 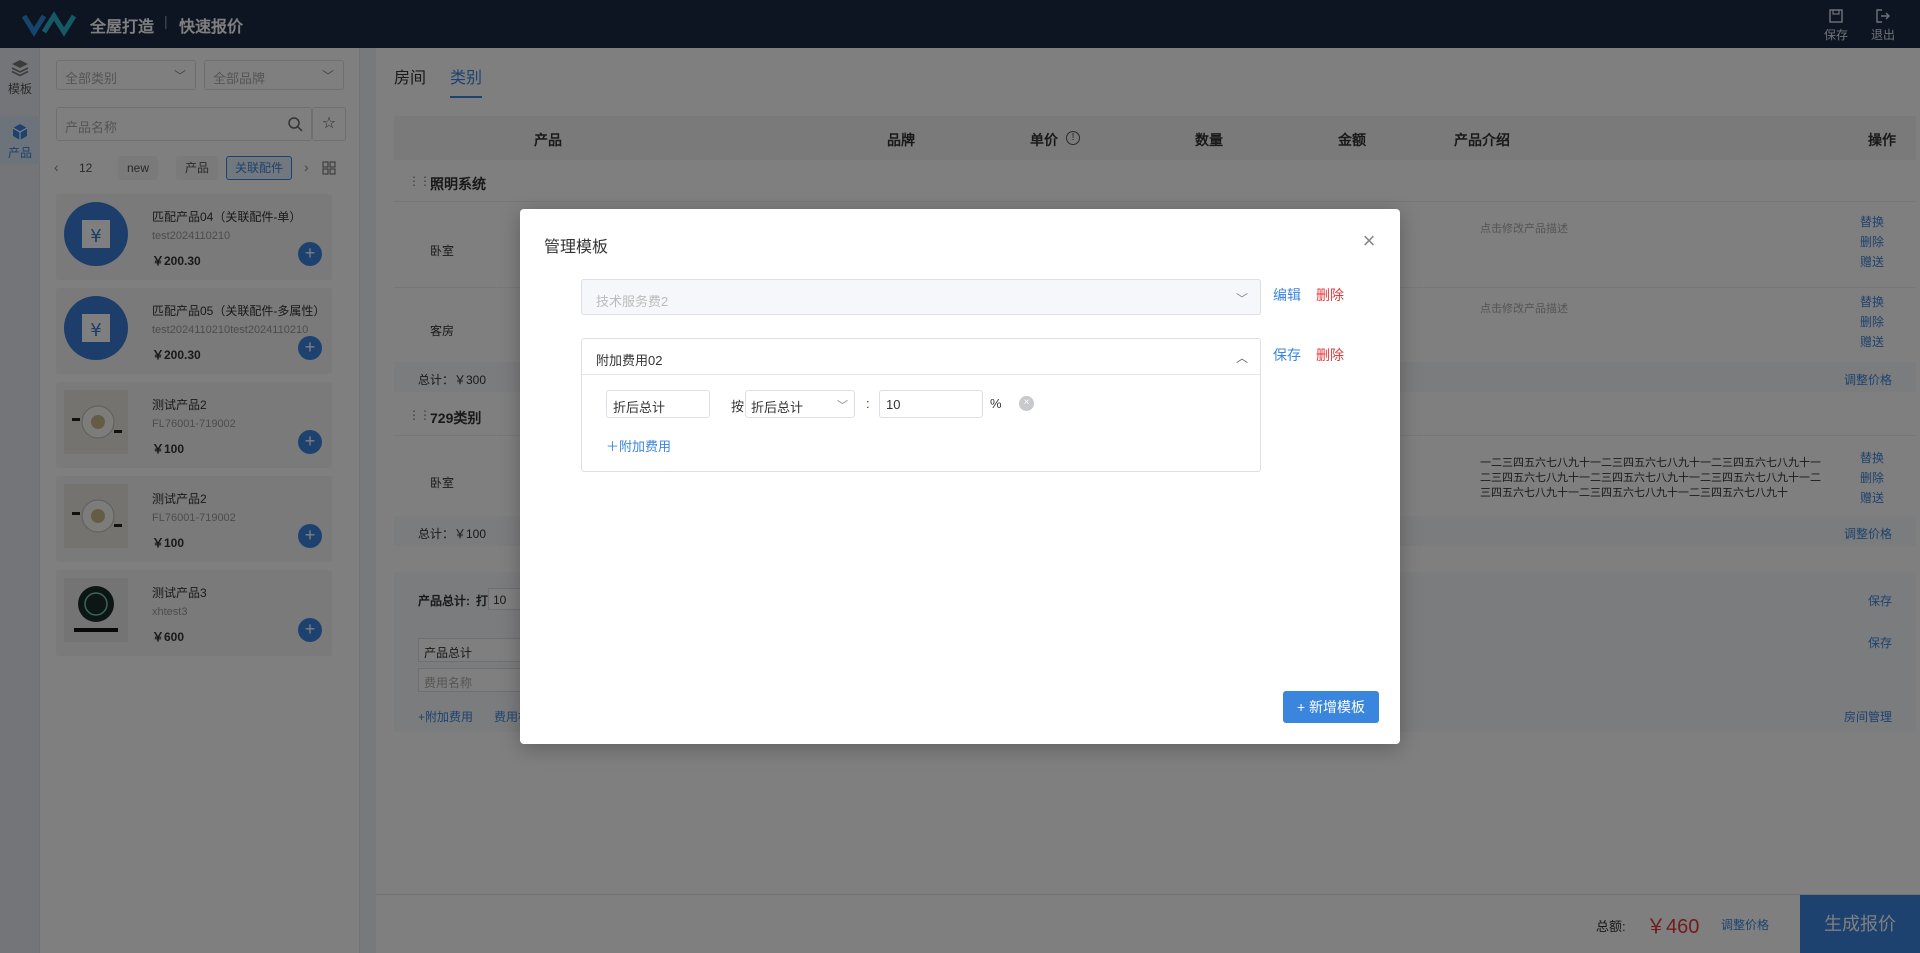 What do you see at coordinates (996, 403) in the screenshot?
I see `percent-label: %` at bounding box center [996, 403].